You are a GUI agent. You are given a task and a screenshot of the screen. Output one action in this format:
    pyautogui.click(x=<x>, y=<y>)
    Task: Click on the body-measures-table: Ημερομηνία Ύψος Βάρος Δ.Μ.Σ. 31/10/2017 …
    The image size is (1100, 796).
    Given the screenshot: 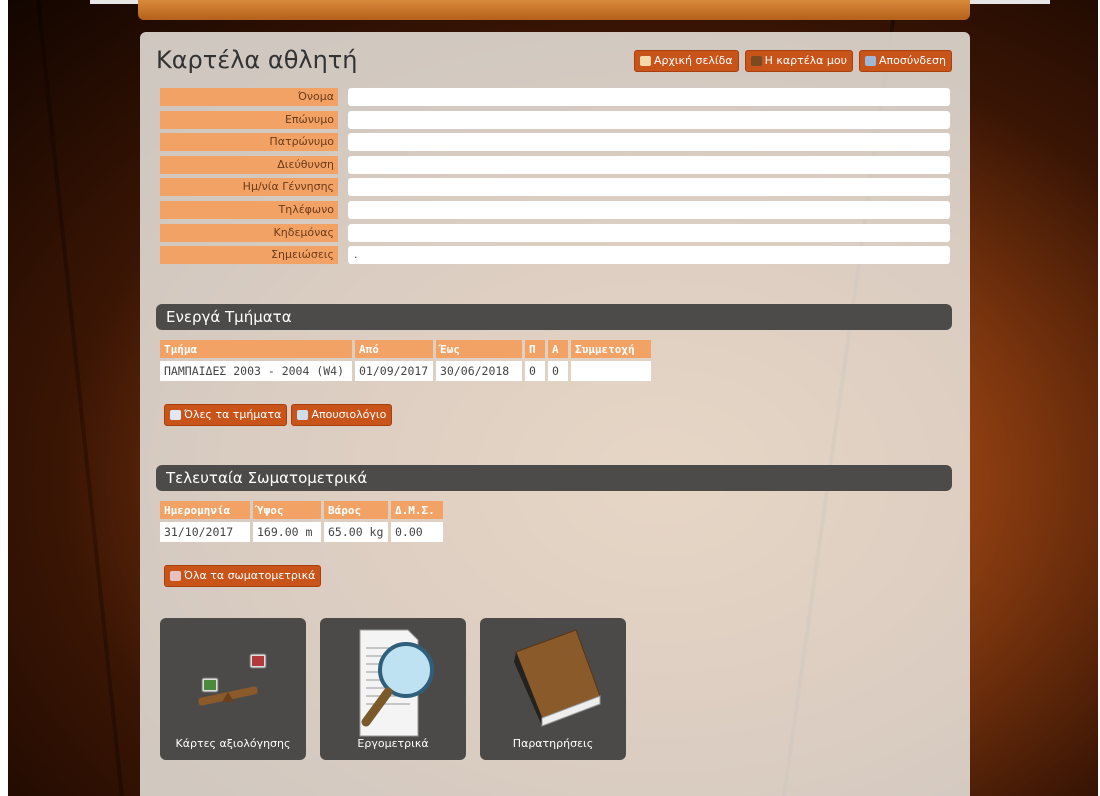 What is the action you would take?
    pyautogui.click(x=301, y=521)
    